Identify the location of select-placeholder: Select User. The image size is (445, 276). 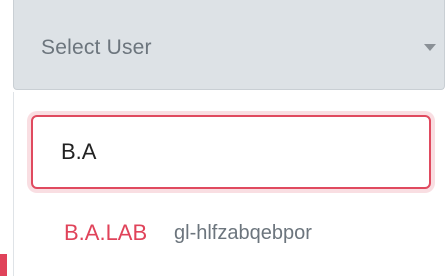
(96, 47).